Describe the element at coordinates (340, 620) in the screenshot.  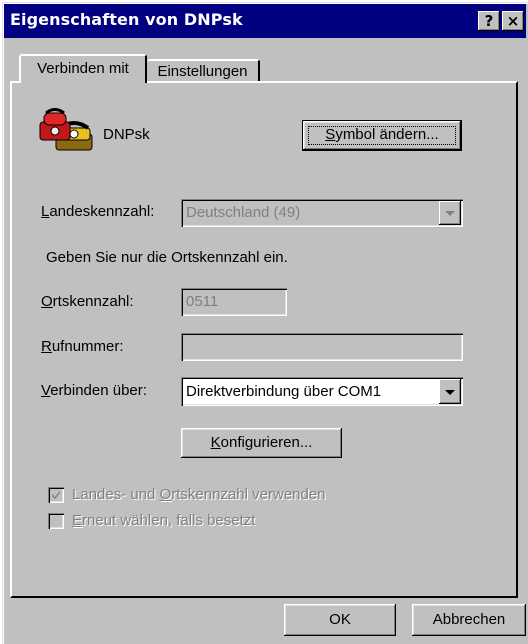
I see `ok-button: OK` at that location.